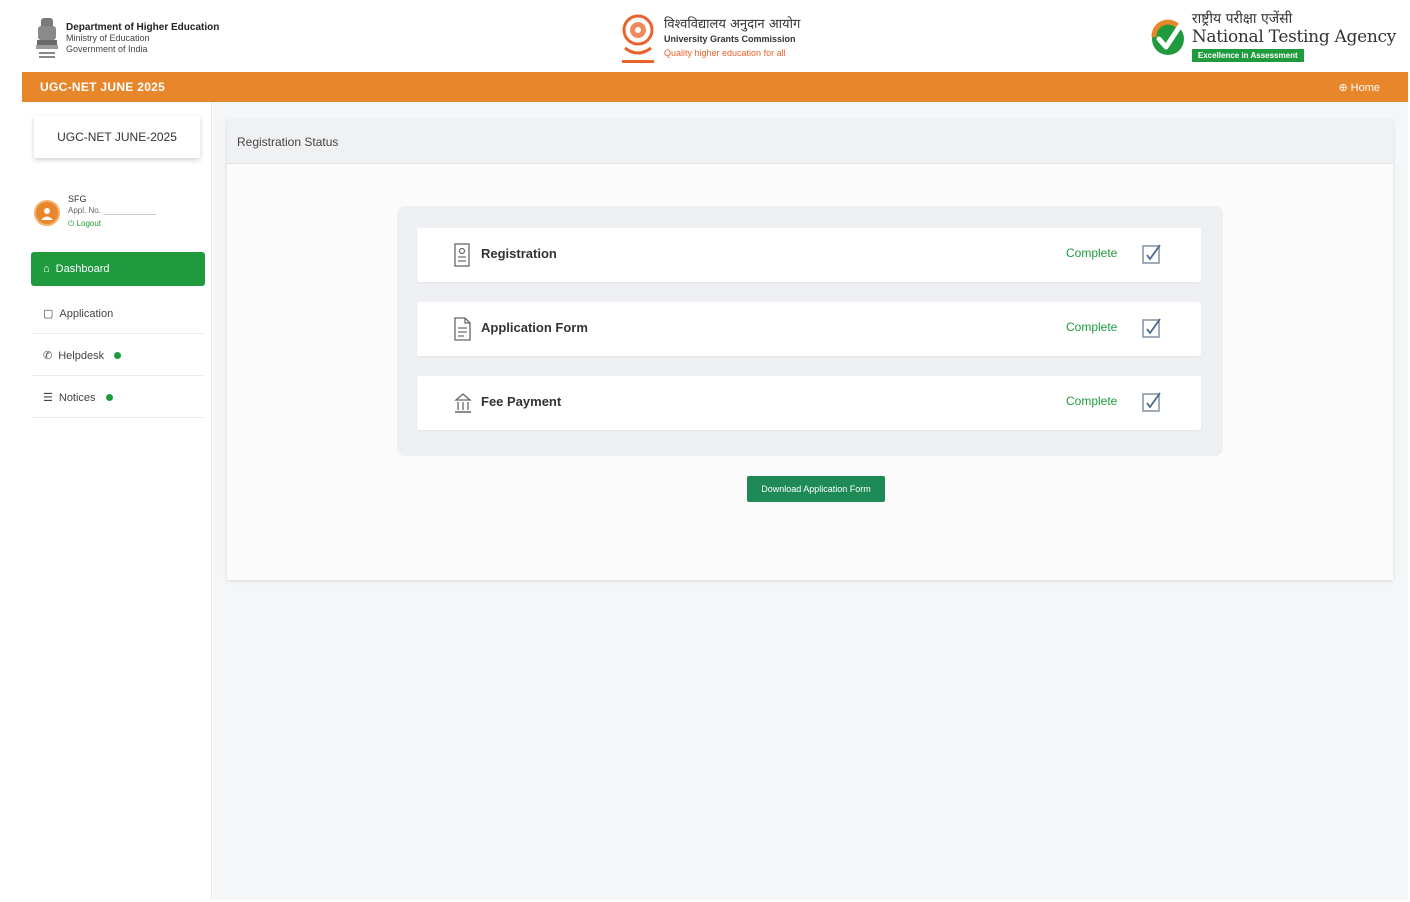 The width and height of the screenshot is (1410, 902). I want to click on ugc-tagline: Quality higher education for all, so click(725, 53).